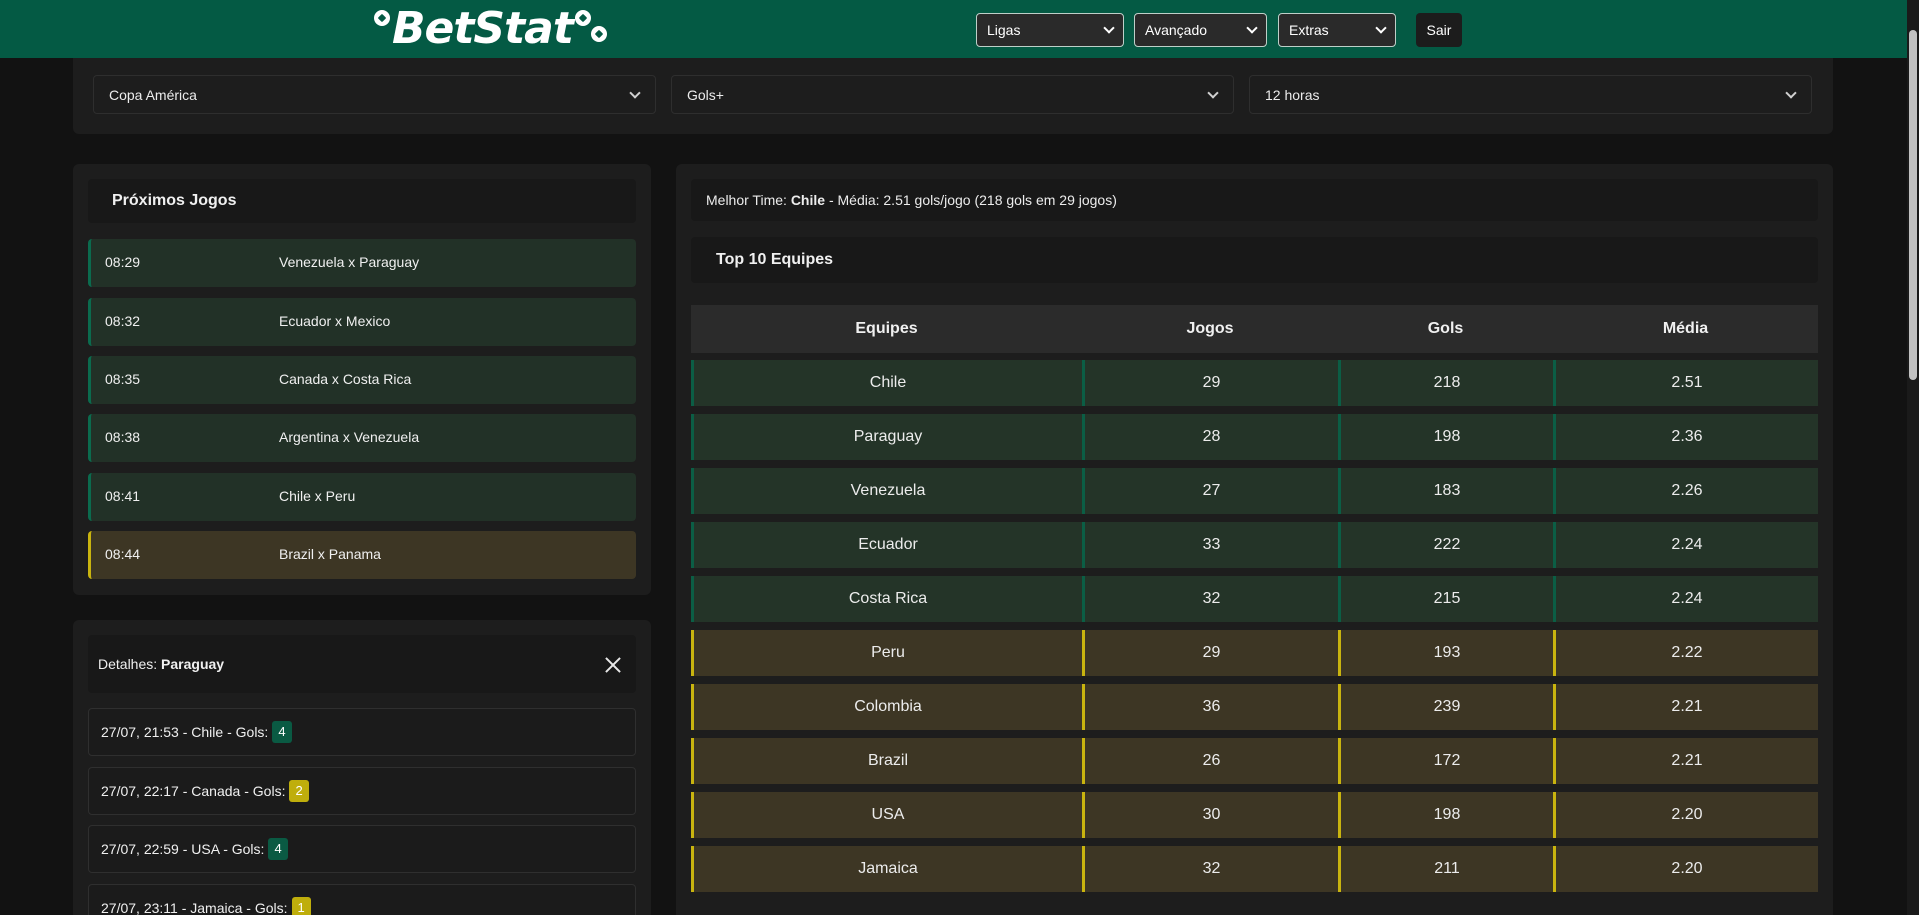 This screenshot has height=915, width=1919. I want to click on table-row: Jamaica 32 211 2.20, so click(1254, 869).